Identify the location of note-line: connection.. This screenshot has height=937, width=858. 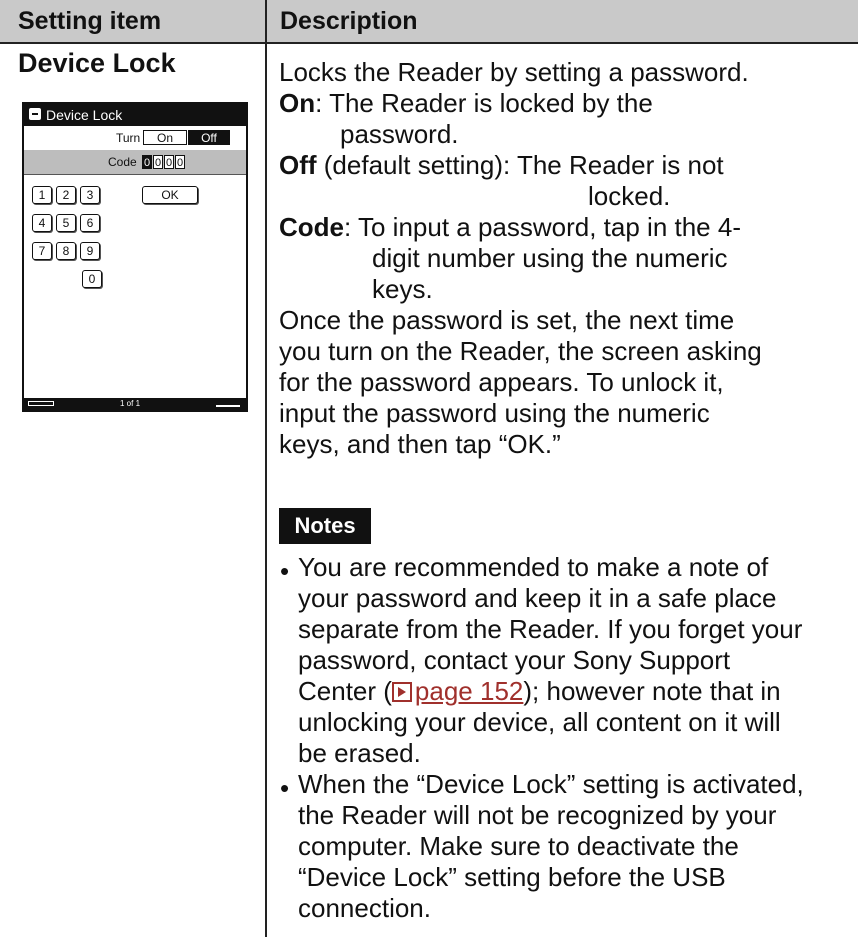
(364, 908).